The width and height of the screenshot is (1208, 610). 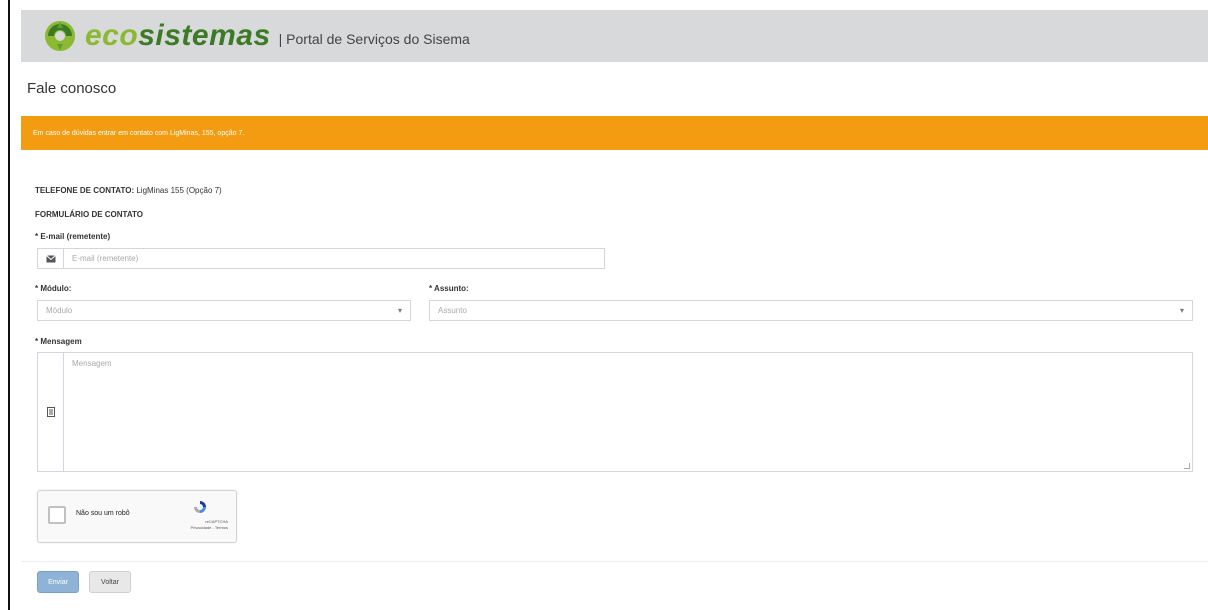 I want to click on left-border-line, so click(x=9, y=305).